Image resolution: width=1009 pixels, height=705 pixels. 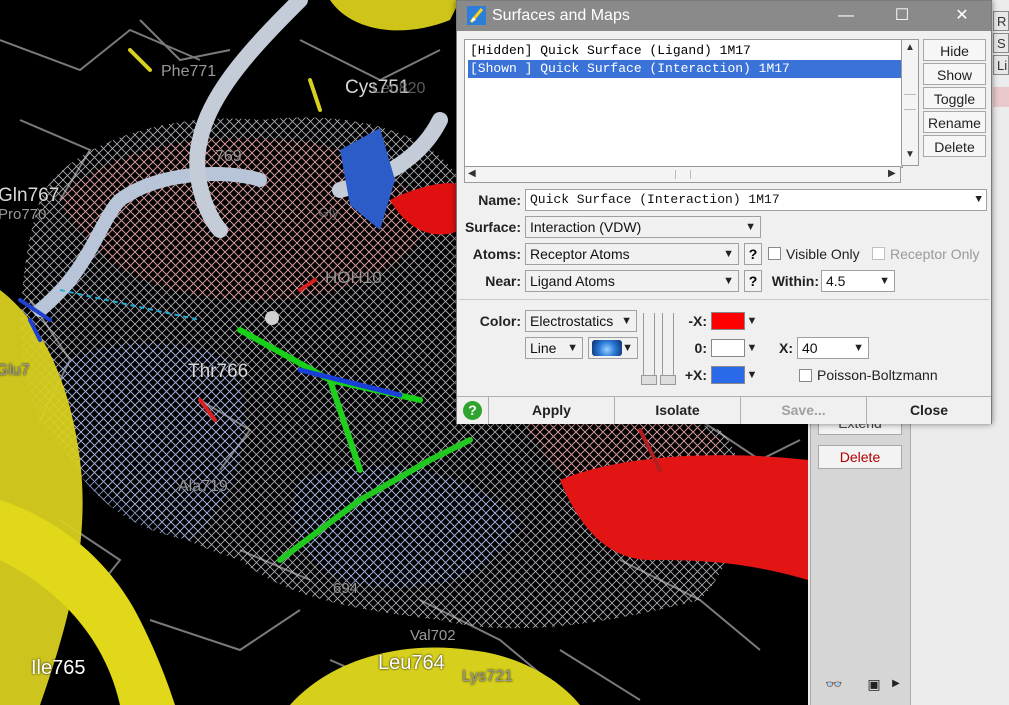 I want to click on neg-x-label: -X:, so click(x=697, y=321).